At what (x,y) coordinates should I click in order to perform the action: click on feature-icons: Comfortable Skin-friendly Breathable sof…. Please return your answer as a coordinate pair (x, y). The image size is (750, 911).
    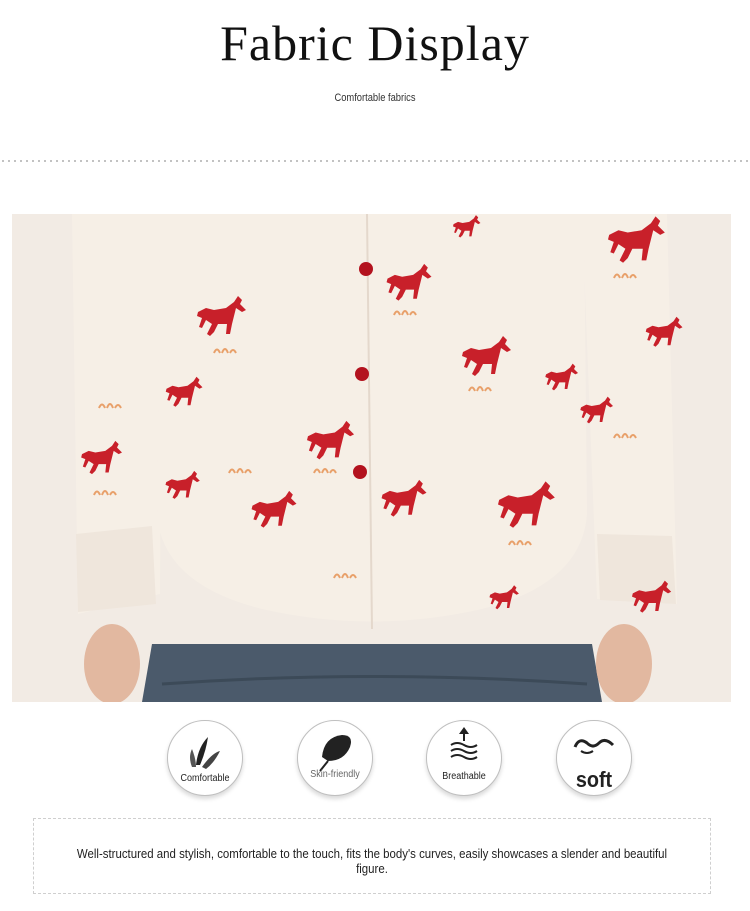
    Looking at the image, I should click on (375, 760).